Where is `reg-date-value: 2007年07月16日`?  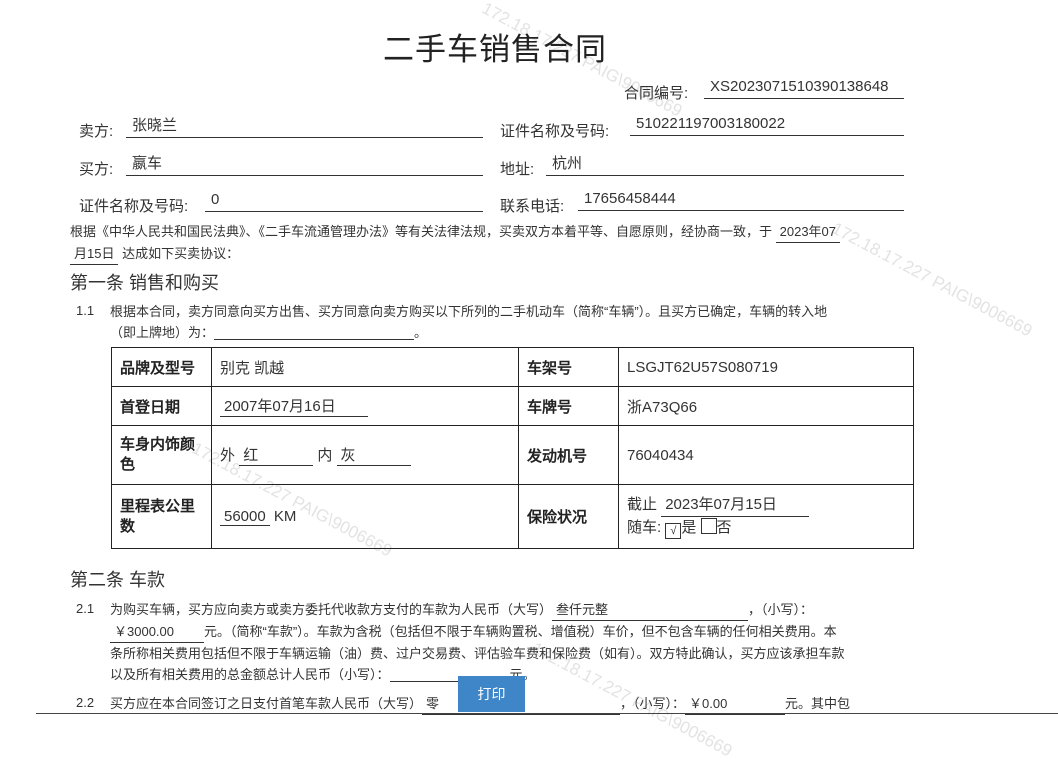 reg-date-value: 2007年07月16日 is located at coordinates (294, 406).